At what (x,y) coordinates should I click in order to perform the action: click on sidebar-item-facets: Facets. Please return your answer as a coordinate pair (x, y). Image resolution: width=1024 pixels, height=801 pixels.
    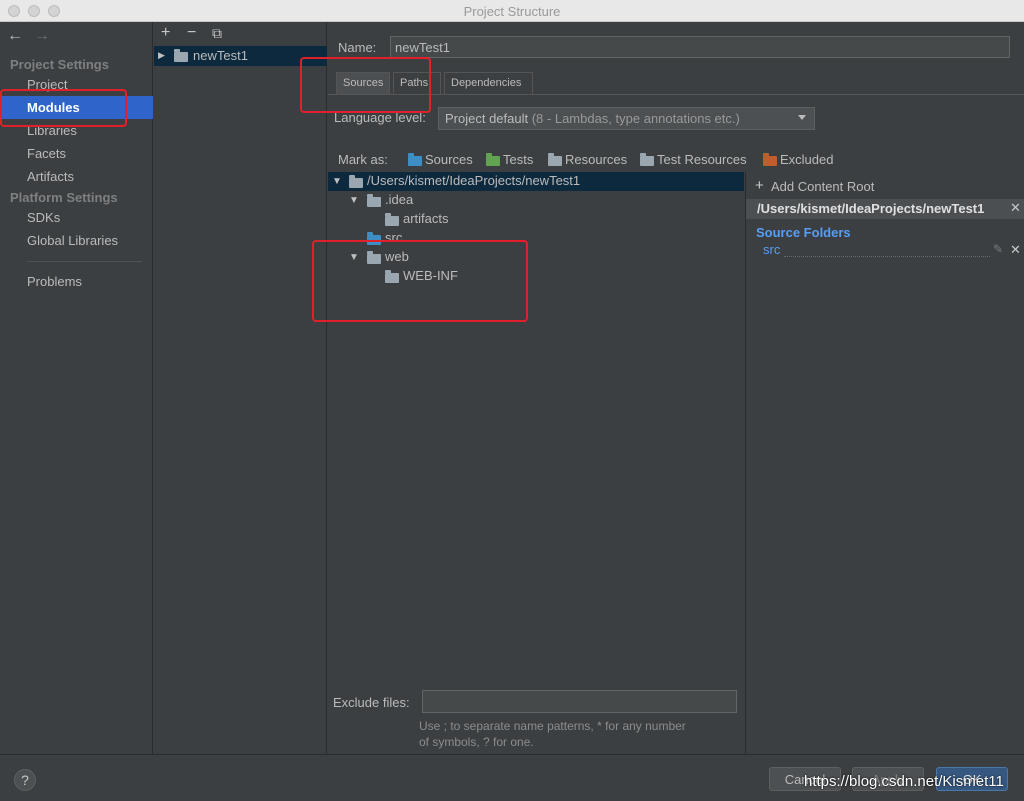
    Looking at the image, I should click on (46, 153).